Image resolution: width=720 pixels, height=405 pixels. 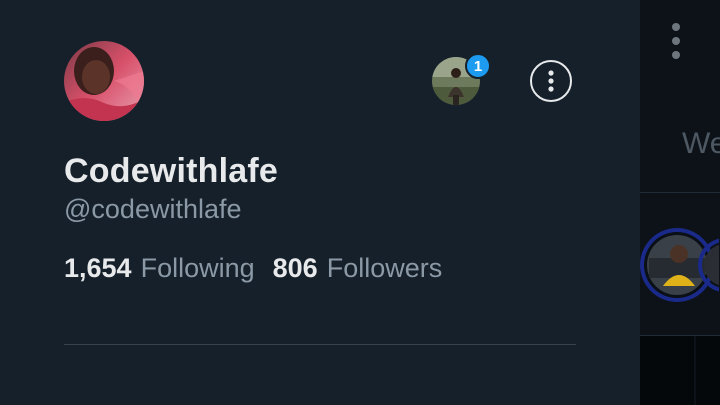 I want to click on followers-label: Followers, so click(x=384, y=268).